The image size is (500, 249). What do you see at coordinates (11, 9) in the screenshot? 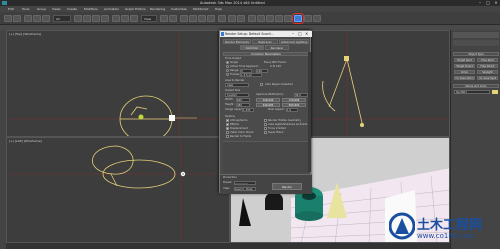
I see `menu-item-edit: Edit` at bounding box center [11, 9].